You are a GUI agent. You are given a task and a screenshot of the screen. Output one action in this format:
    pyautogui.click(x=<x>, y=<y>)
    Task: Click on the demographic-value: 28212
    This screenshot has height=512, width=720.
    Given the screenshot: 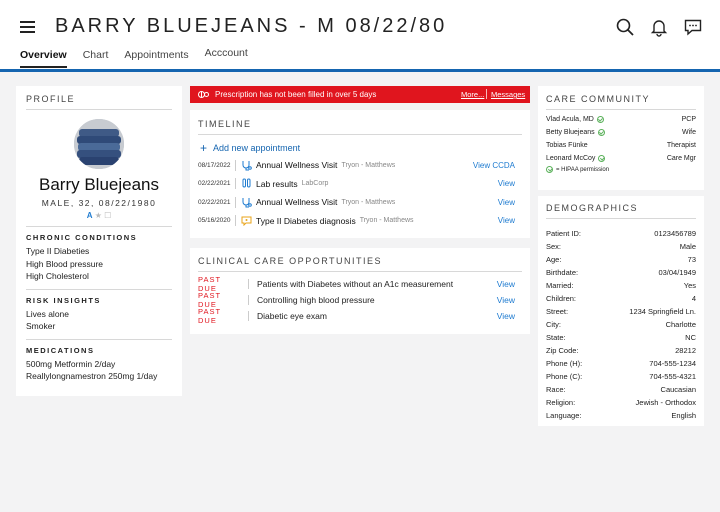 What is the action you would take?
    pyautogui.click(x=685, y=350)
    